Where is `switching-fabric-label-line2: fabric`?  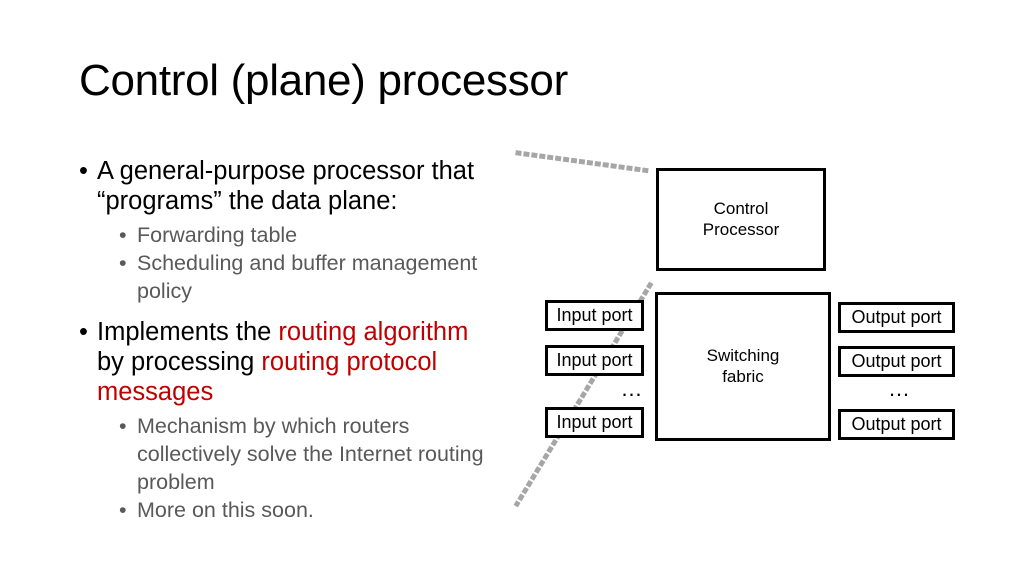
switching-fabric-label-line2: fabric is located at coordinates (743, 376).